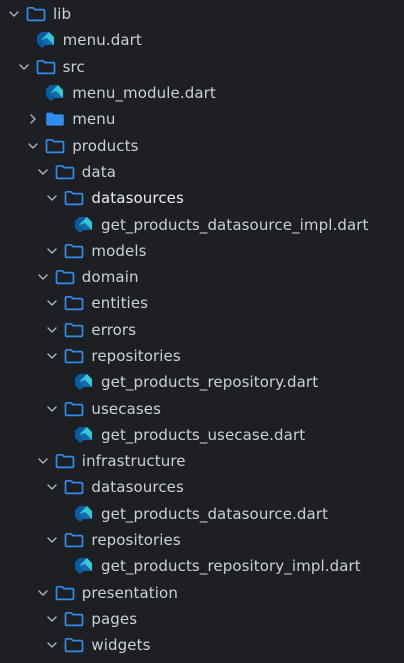 The height and width of the screenshot is (663, 404). I want to click on folder-item-infrastructure: infrastructure, so click(202, 461).